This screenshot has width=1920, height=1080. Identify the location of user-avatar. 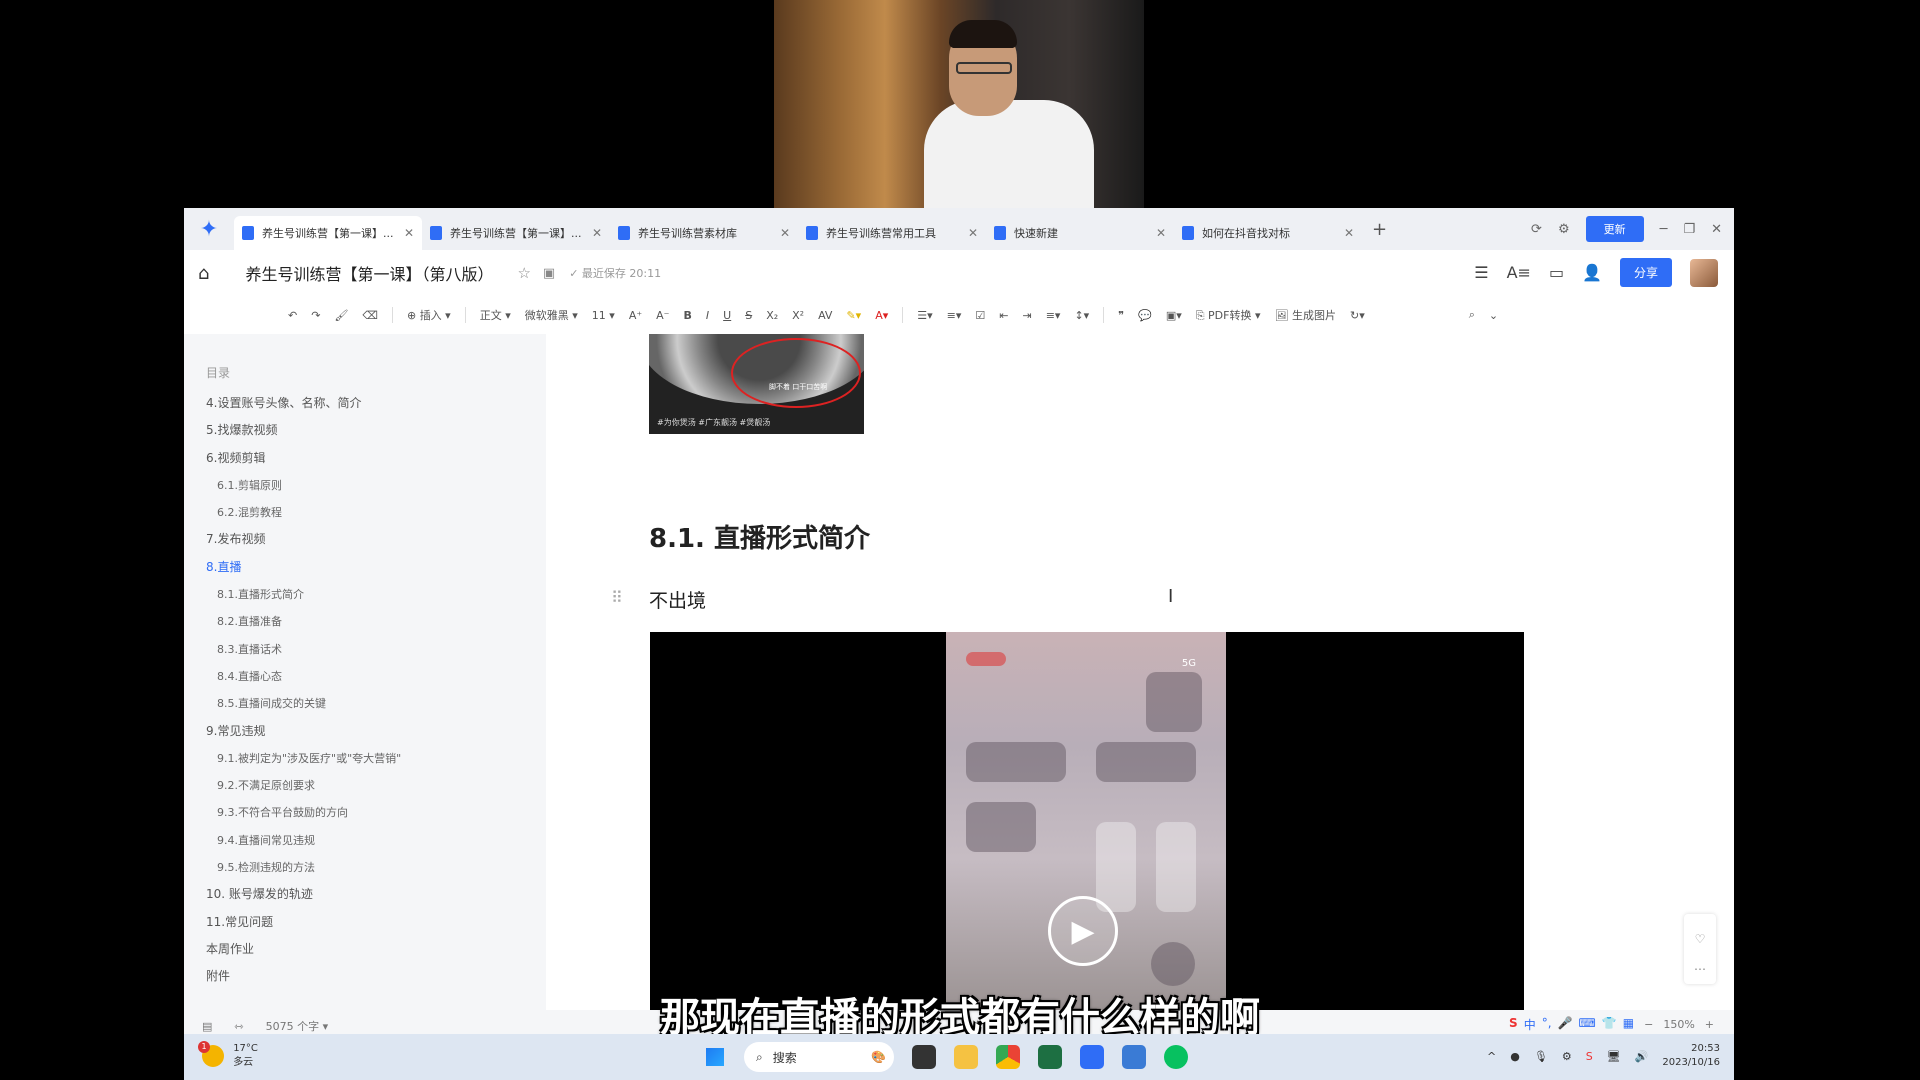
(1704, 272).